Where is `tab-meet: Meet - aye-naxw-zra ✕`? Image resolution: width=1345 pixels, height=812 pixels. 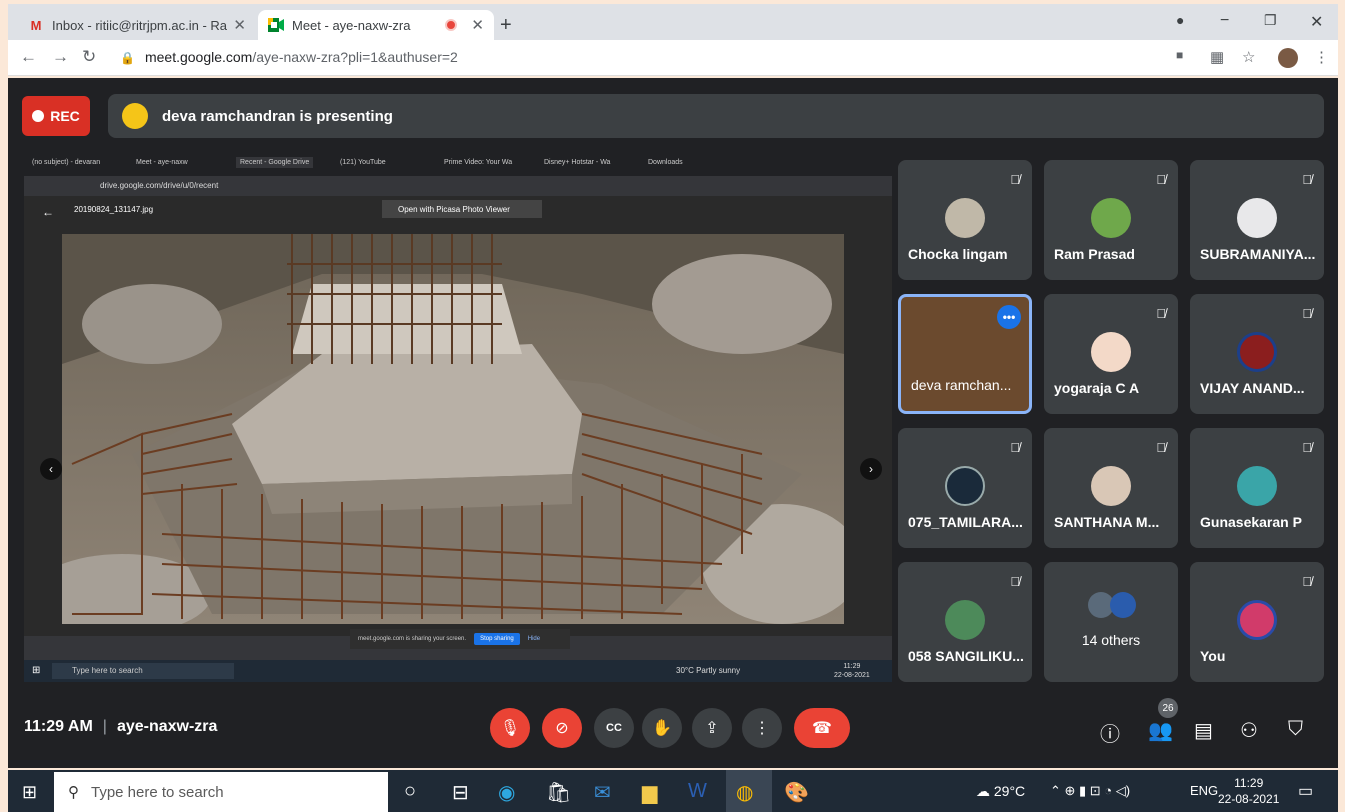 tab-meet: Meet - aye-naxw-zra ✕ is located at coordinates (376, 25).